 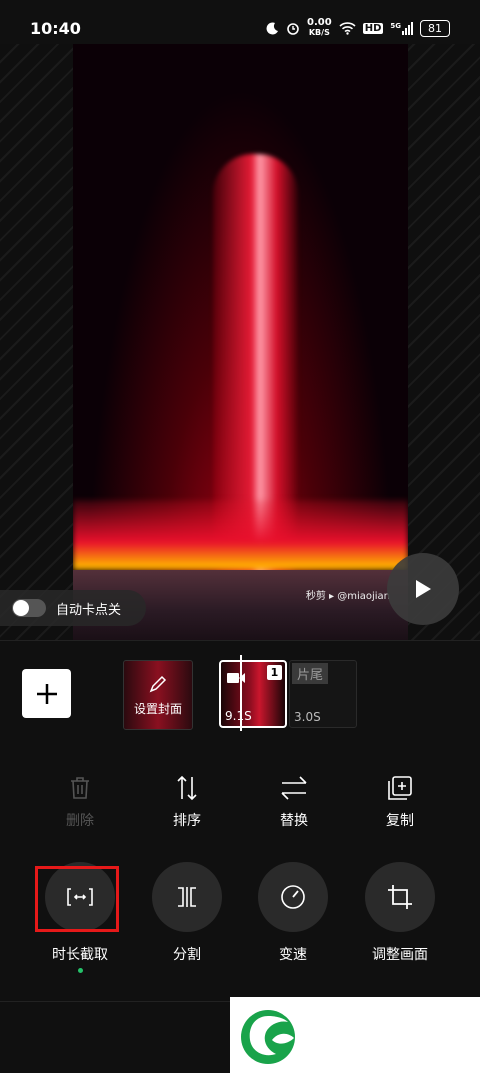 I want to click on copy-label: 复制, so click(x=400, y=821).